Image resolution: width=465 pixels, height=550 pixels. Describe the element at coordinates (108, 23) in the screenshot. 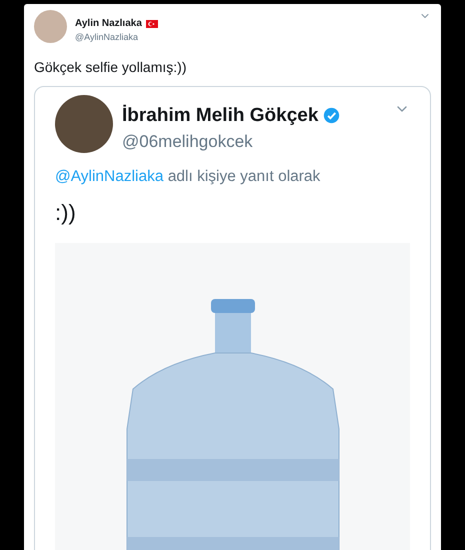

I see `author-name: Aylin Nazlıaka` at that location.